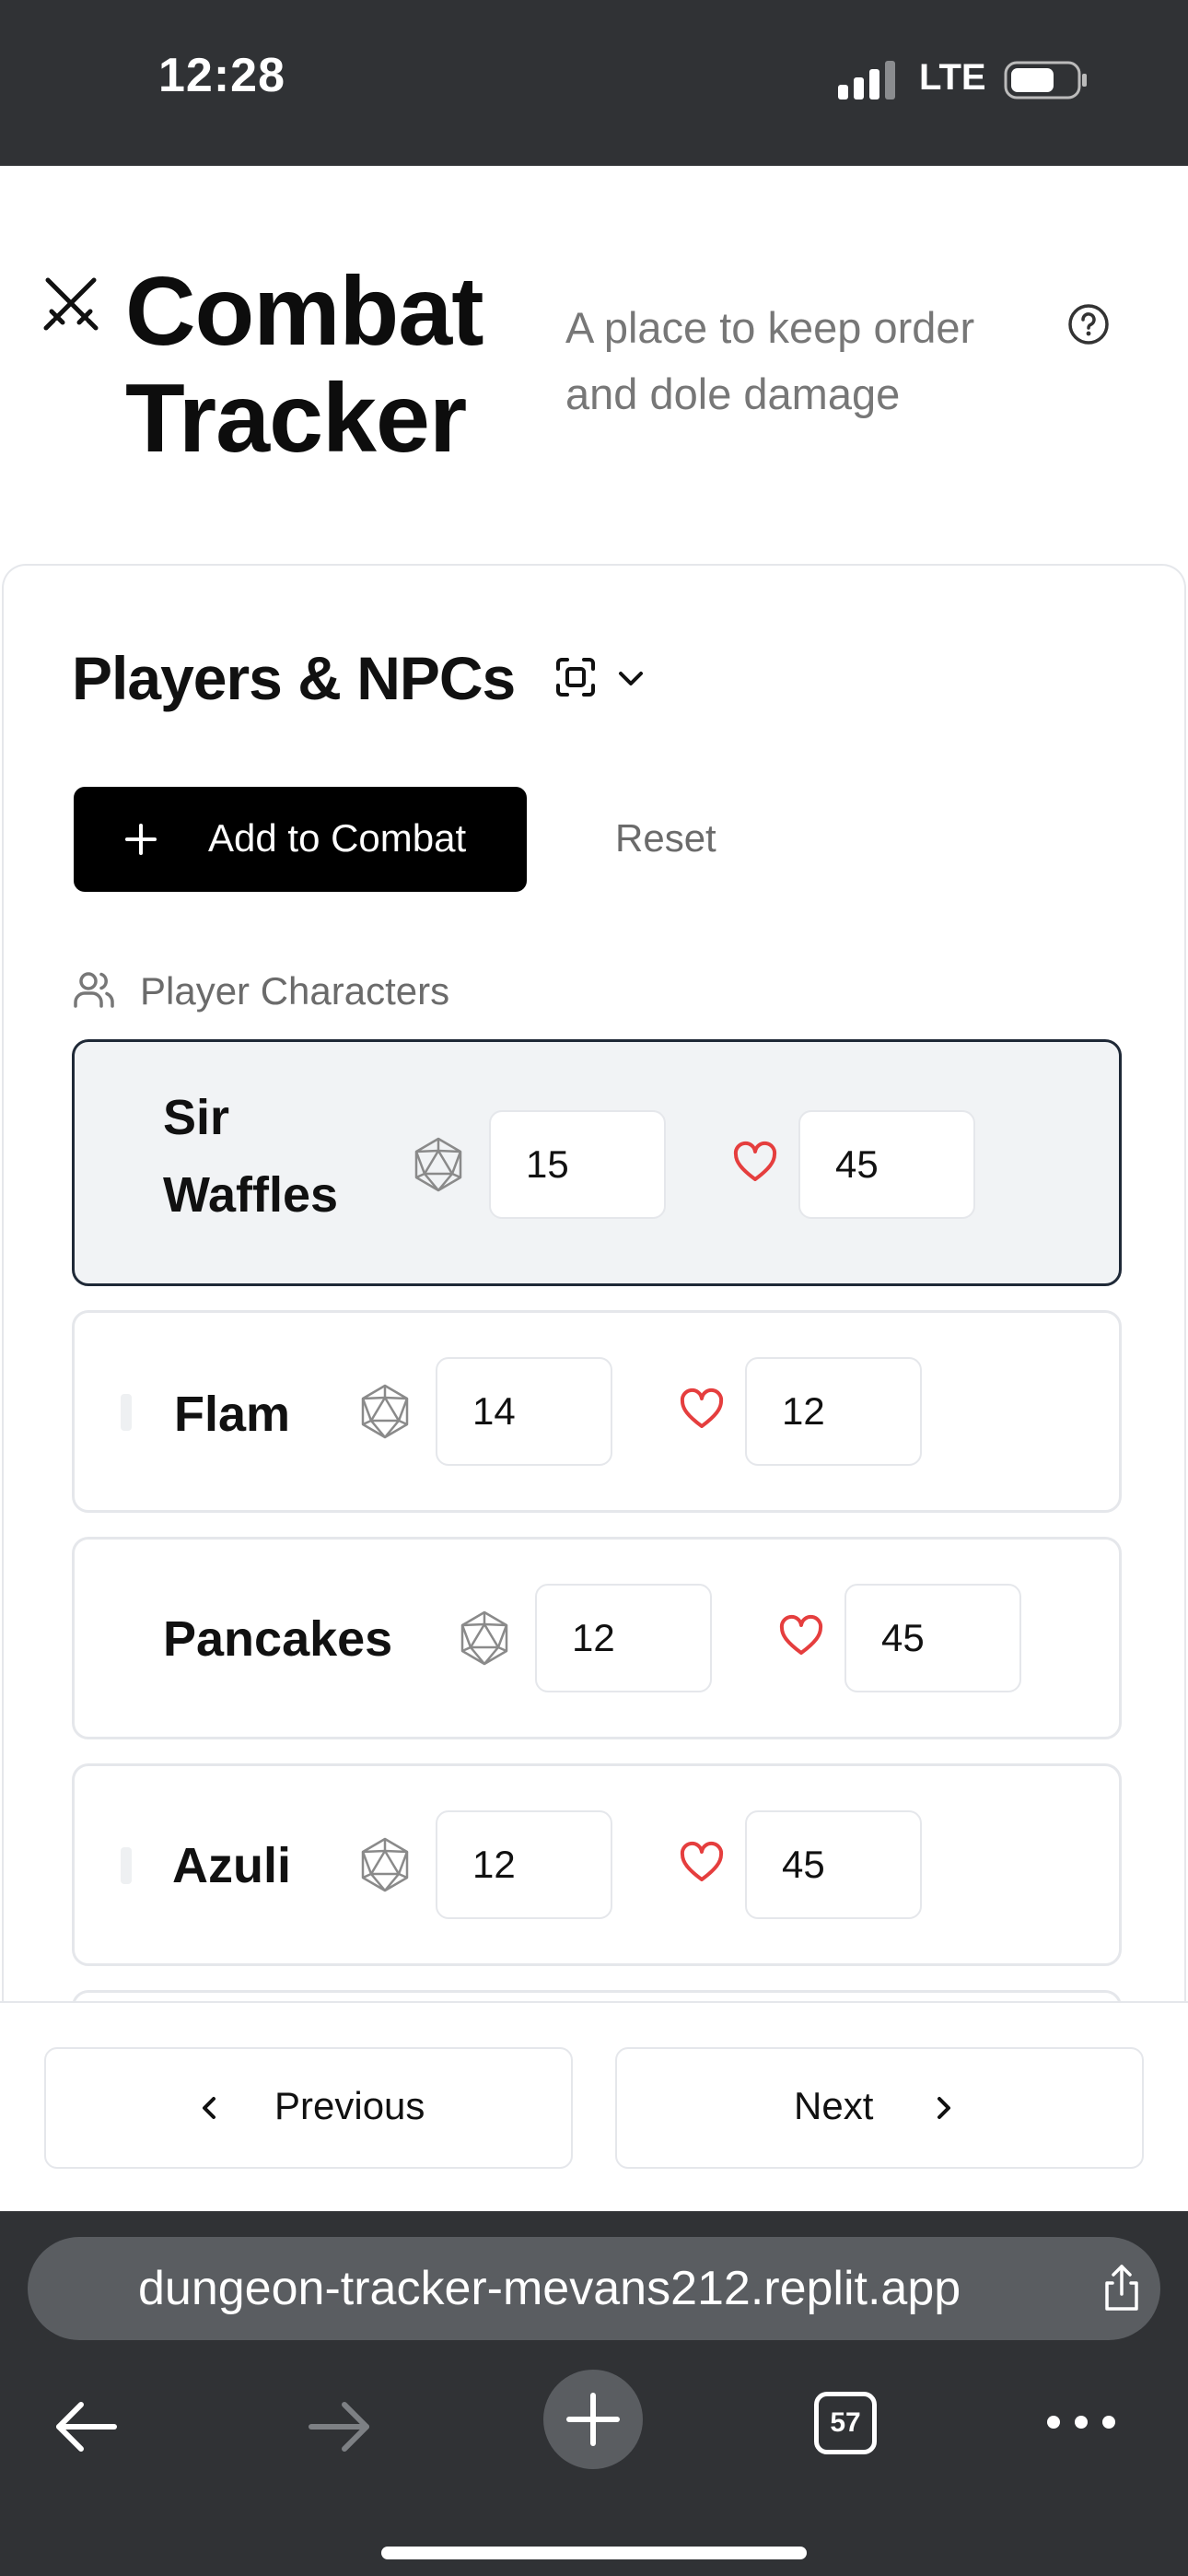 Image resolution: width=1188 pixels, height=2576 pixels. I want to click on cellular-signal-icon, so click(866, 80).